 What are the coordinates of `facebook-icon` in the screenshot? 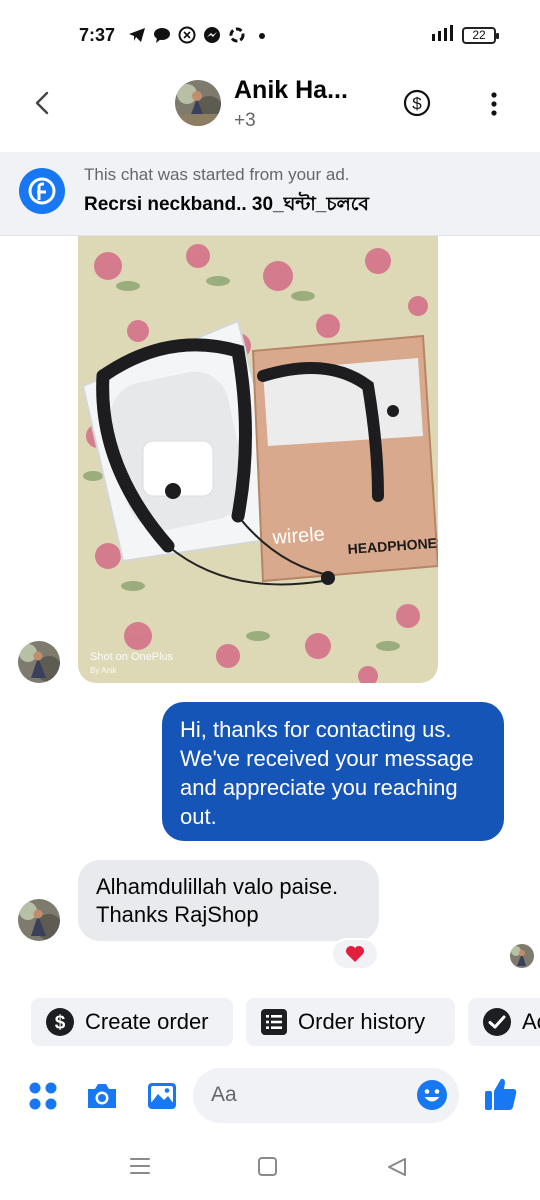 It's located at (42, 191).